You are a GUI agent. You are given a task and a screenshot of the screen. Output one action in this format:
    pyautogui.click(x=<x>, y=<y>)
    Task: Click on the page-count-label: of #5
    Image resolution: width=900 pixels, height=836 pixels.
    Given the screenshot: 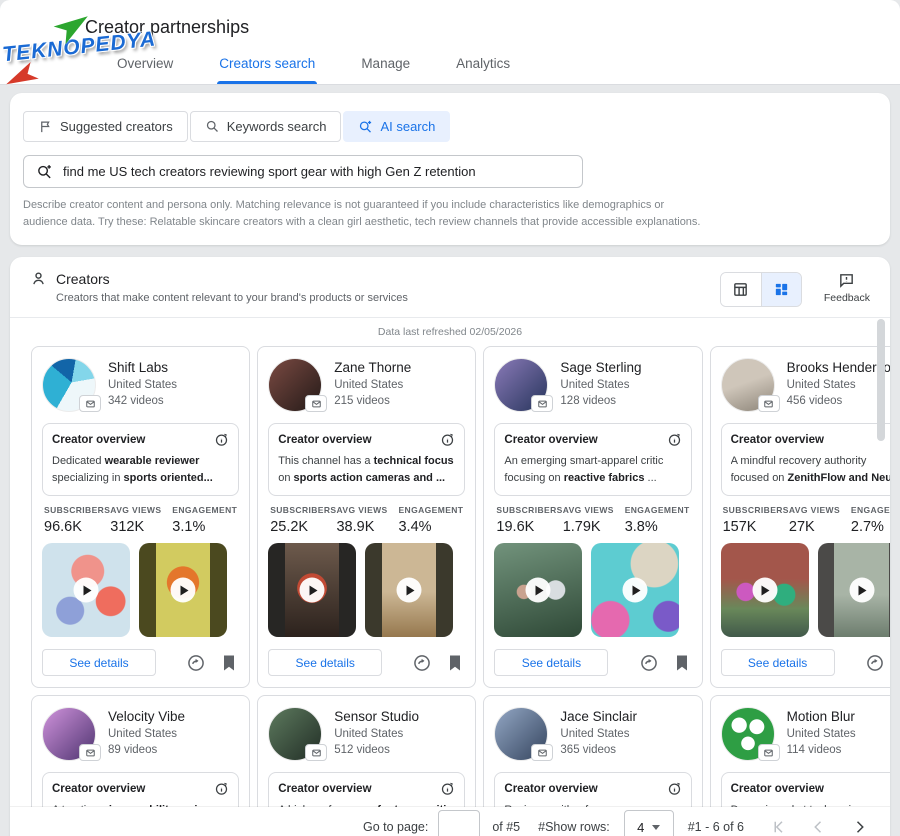 What is the action you would take?
    pyautogui.click(x=506, y=827)
    